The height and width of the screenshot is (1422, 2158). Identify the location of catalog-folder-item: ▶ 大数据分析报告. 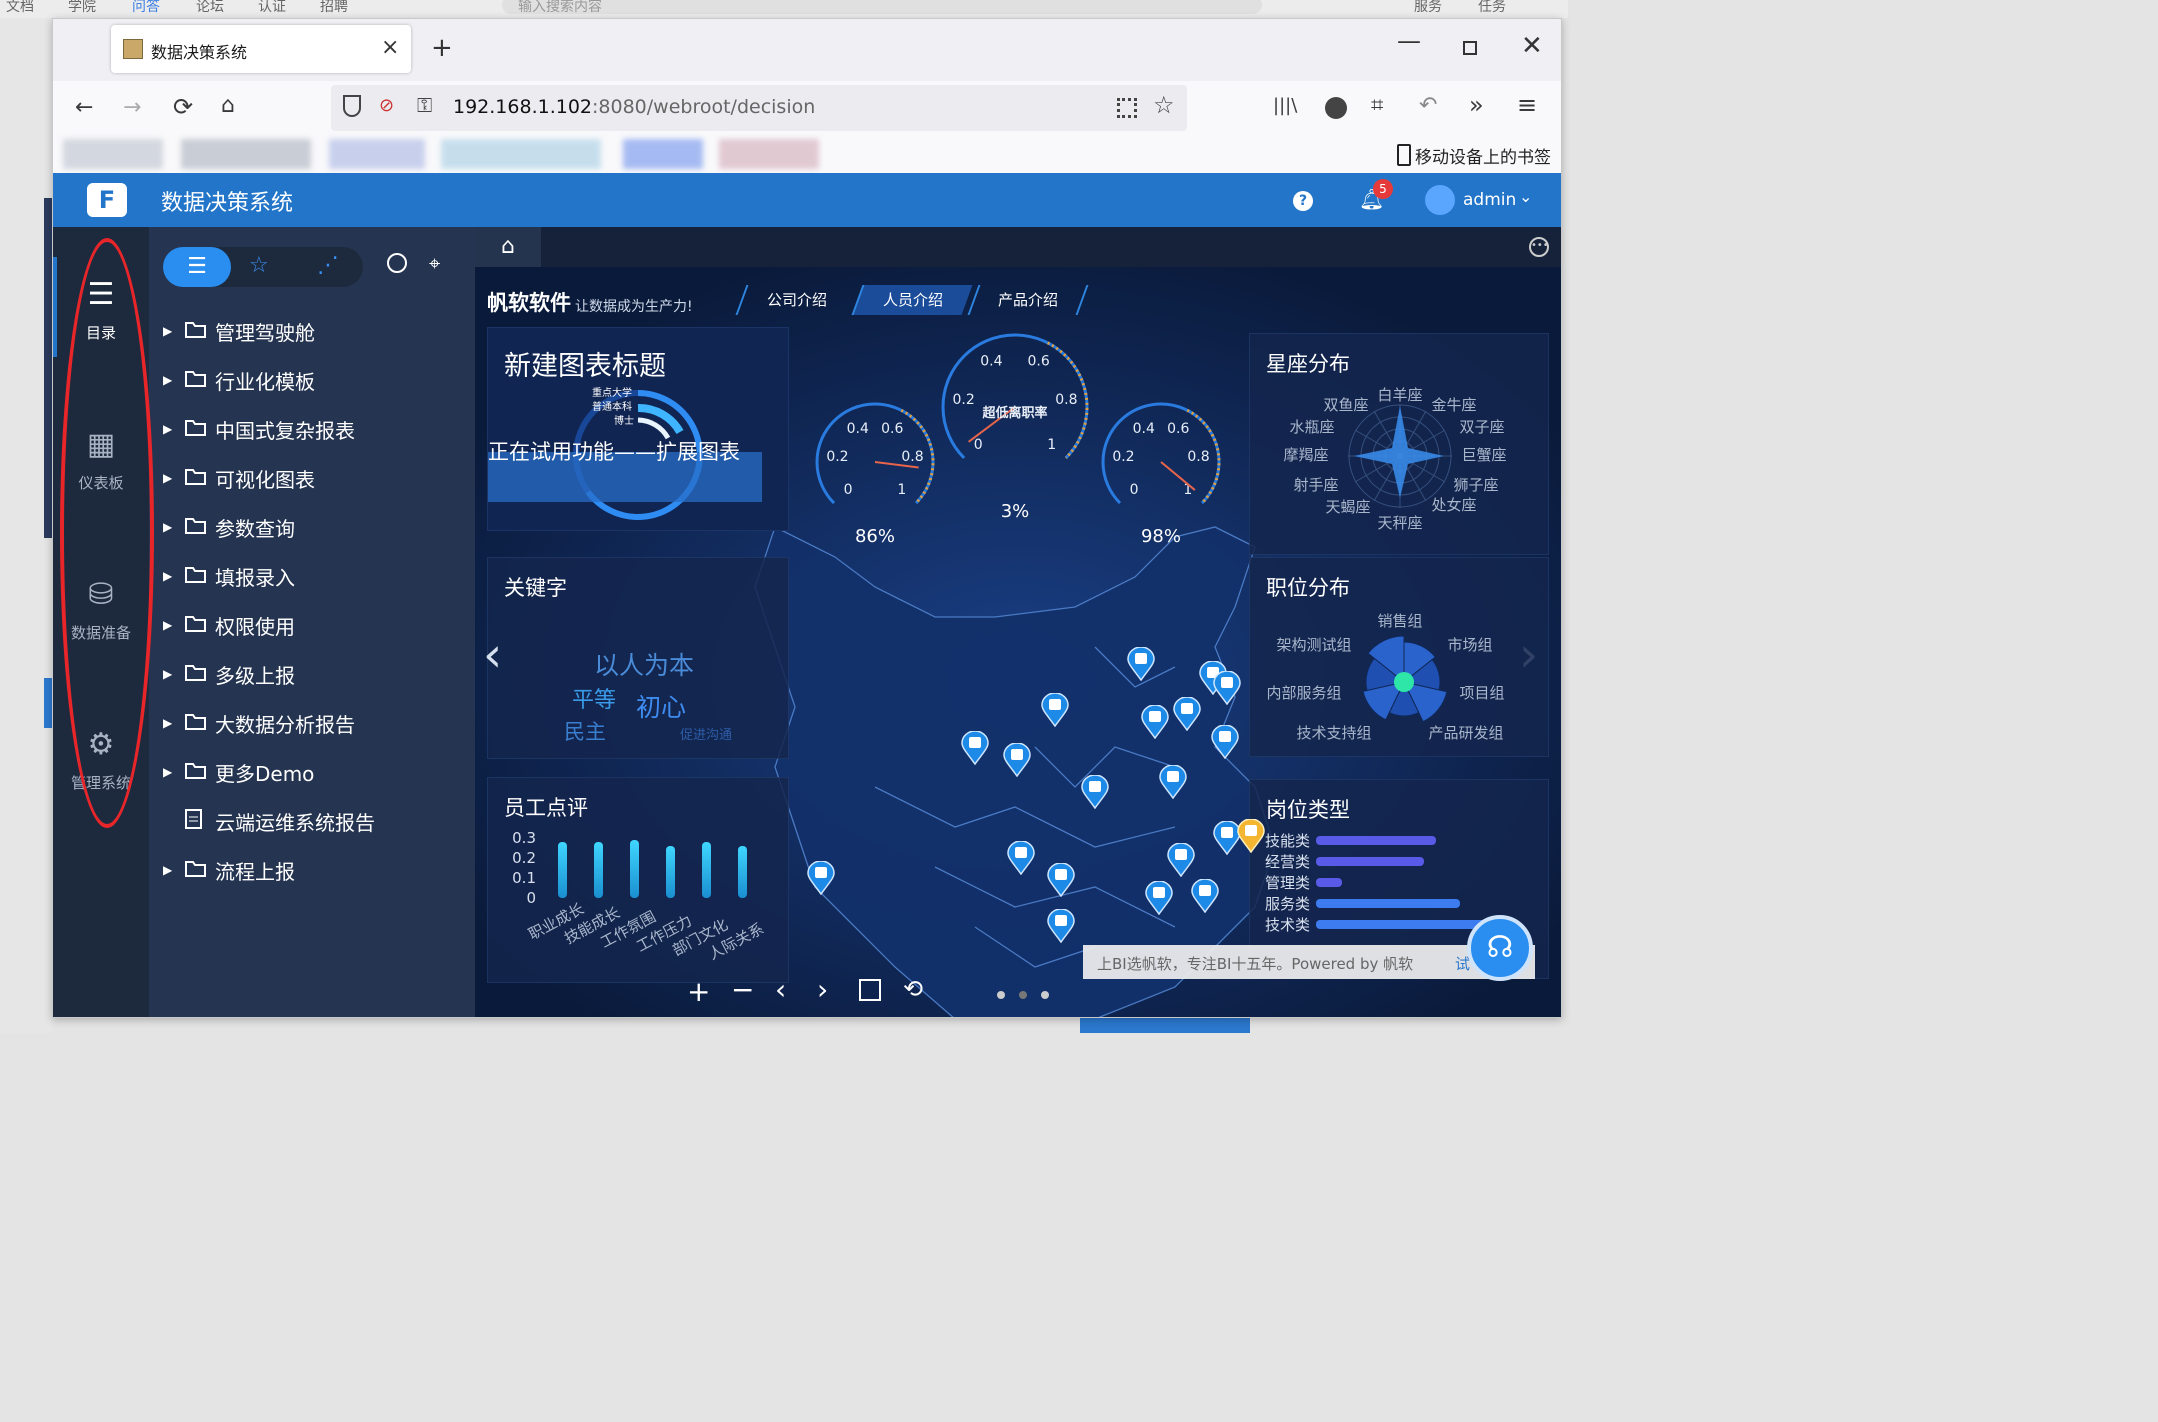
(313, 723).